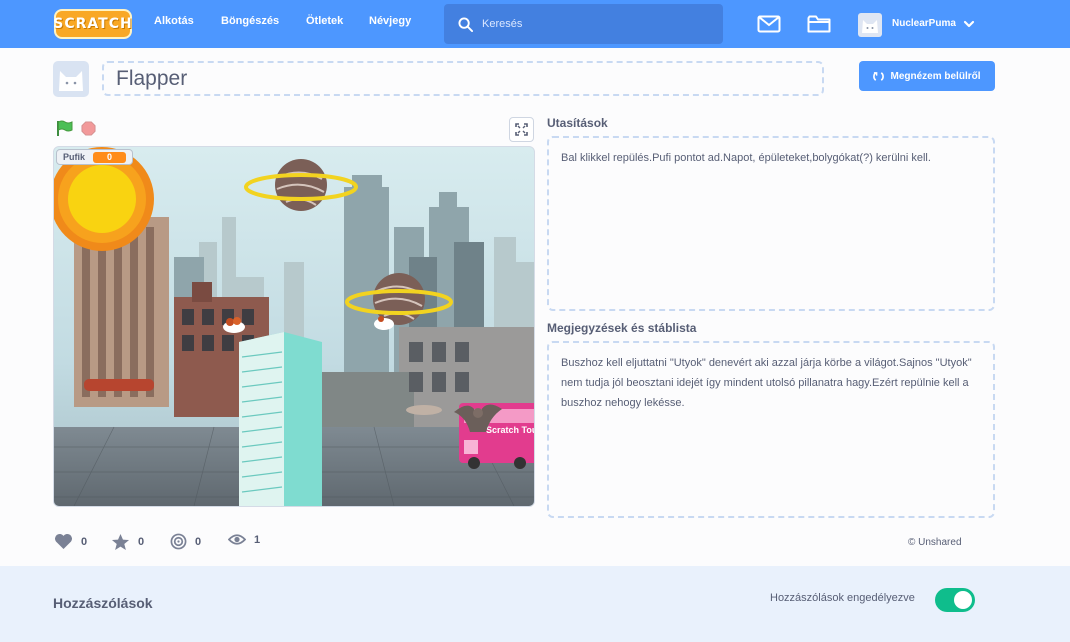 This screenshot has width=1070, height=642. Describe the element at coordinates (510, 430) in the screenshot. I see `bus-text: Scratch Tou` at that location.